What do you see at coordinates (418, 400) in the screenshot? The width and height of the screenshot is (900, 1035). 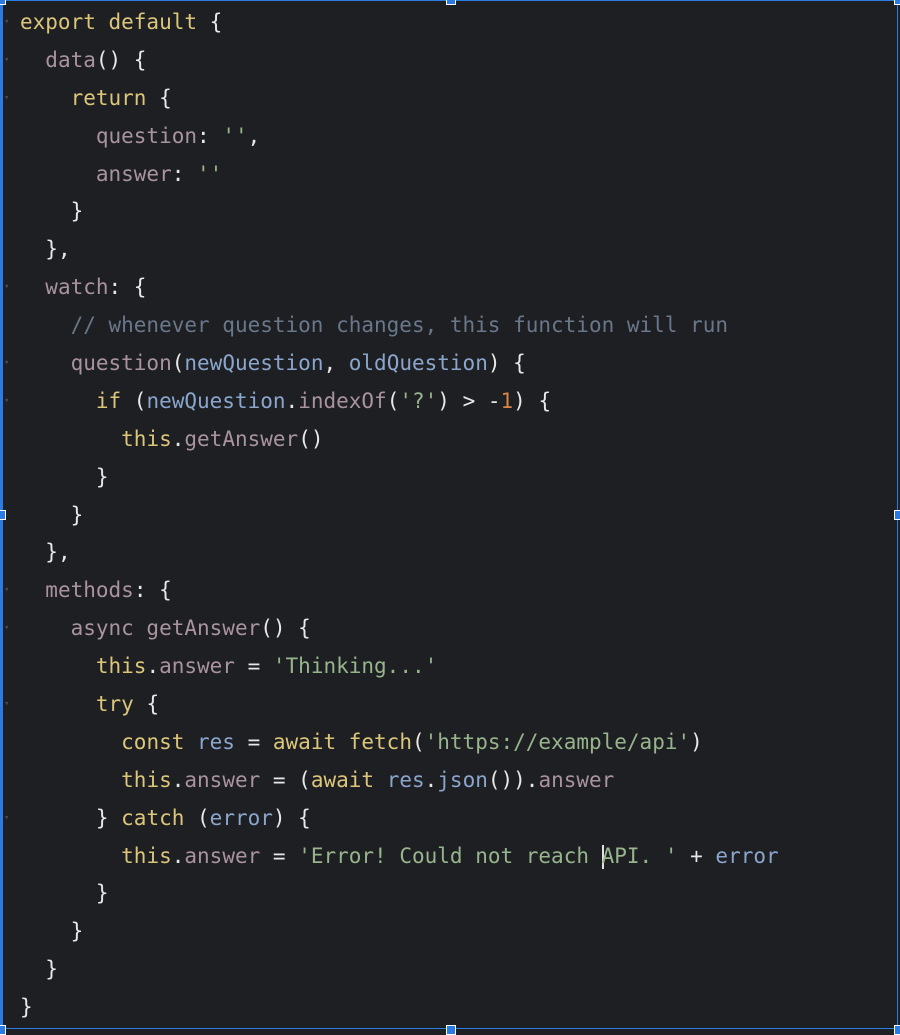 I see `code-token: '?'` at bounding box center [418, 400].